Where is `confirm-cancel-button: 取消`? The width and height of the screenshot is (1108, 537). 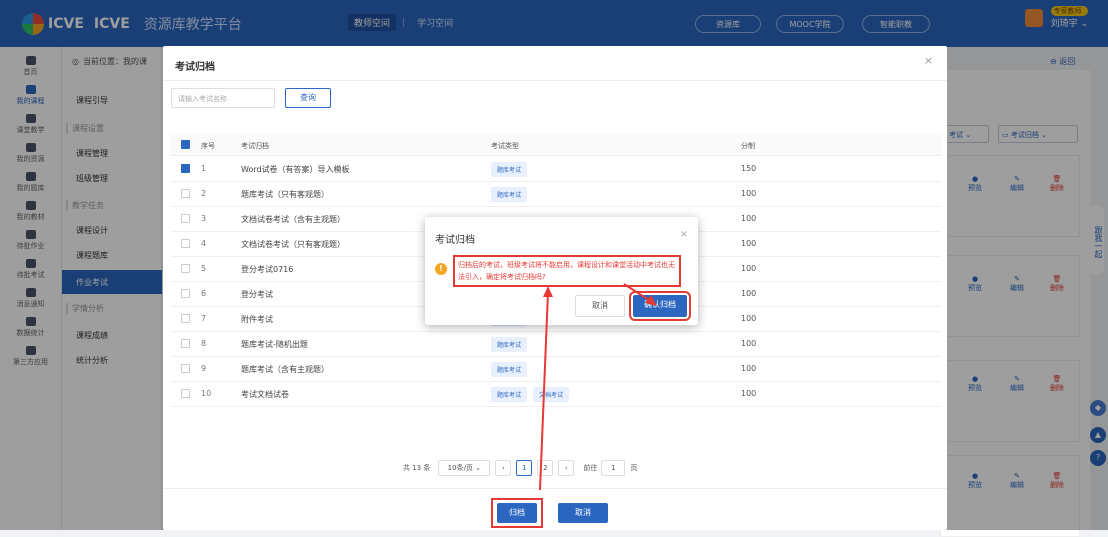 confirm-cancel-button: 取消 is located at coordinates (600, 306).